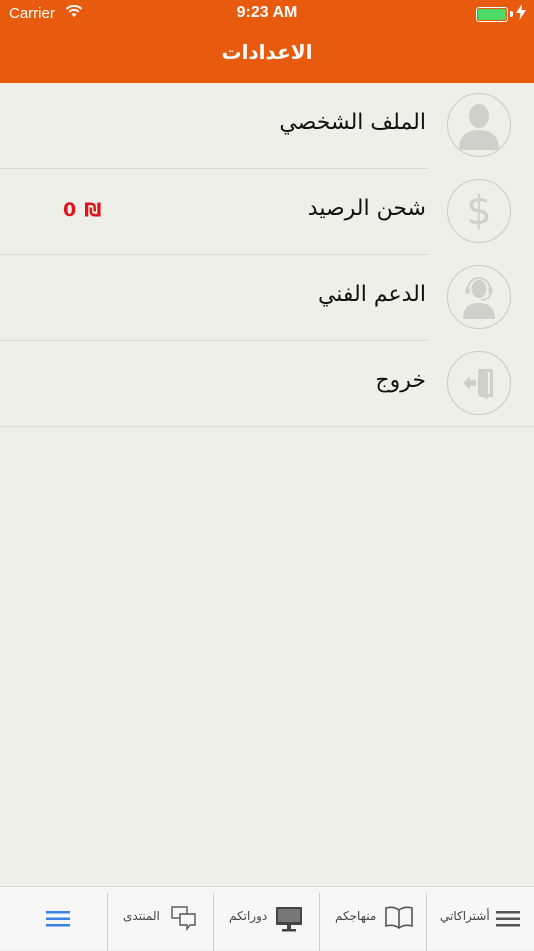  I want to click on page-title: الاعدادات, so click(267, 52).